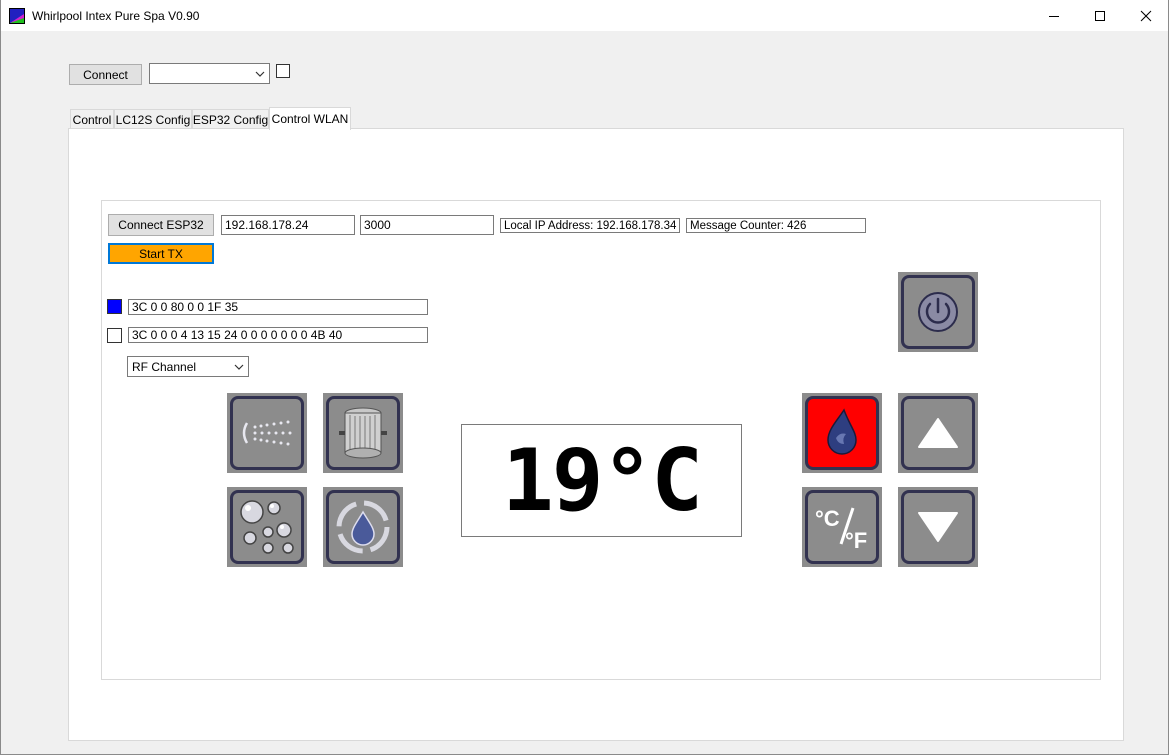  Describe the element at coordinates (590, 225) in the screenshot. I see `local-ip-label: Local IP Address: 192.168.178.34` at that location.